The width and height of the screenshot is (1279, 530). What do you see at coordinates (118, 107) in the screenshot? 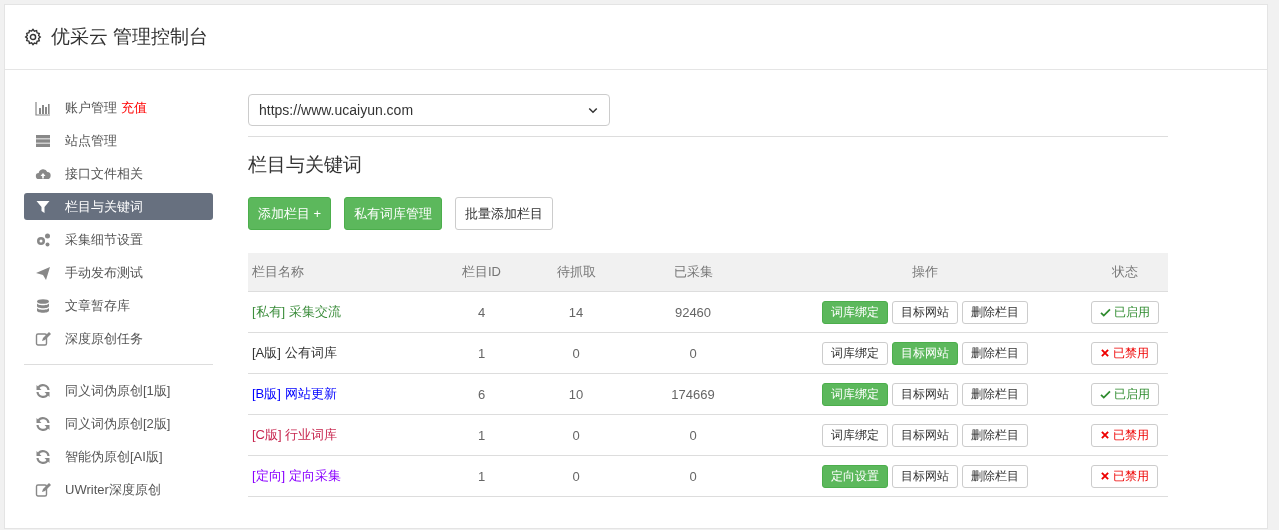
I see `sidebar-item: 账户管理 充值` at bounding box center [118, 107].